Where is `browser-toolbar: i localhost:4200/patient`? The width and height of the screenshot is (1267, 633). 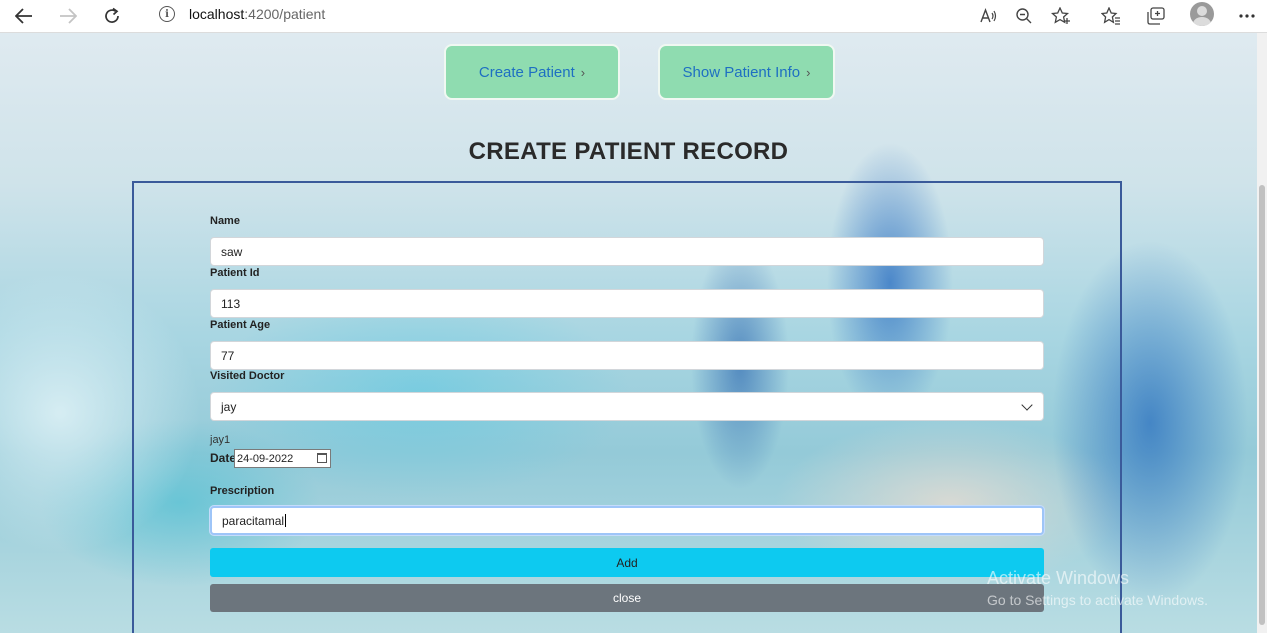 browser-toolbar: i localhost:4200/patient is located at coordinates (633, 16).